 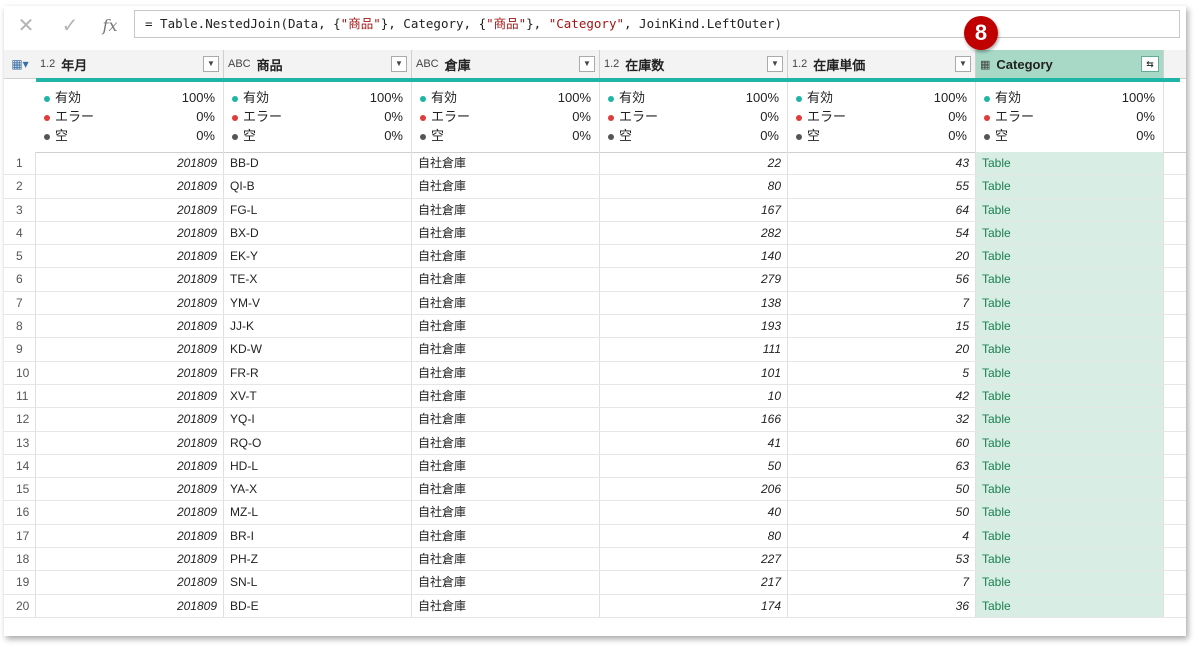 I want to click on table-row: 20 201809 BD-E 自社倉庫 174 36 Table, so click(x=595, y=606).